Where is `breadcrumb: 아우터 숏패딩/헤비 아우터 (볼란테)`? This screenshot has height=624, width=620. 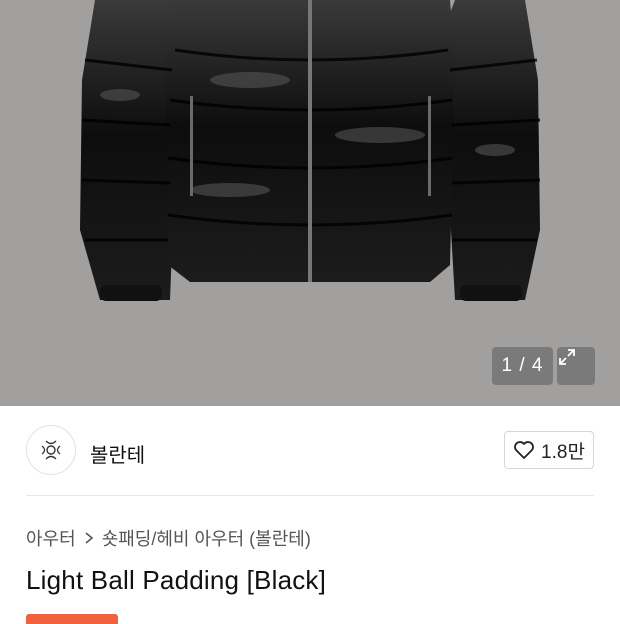
breadcrumb: 아우터 숏패딩/헤비 아우터 (볼란테) is located at coordinates (168, 538).